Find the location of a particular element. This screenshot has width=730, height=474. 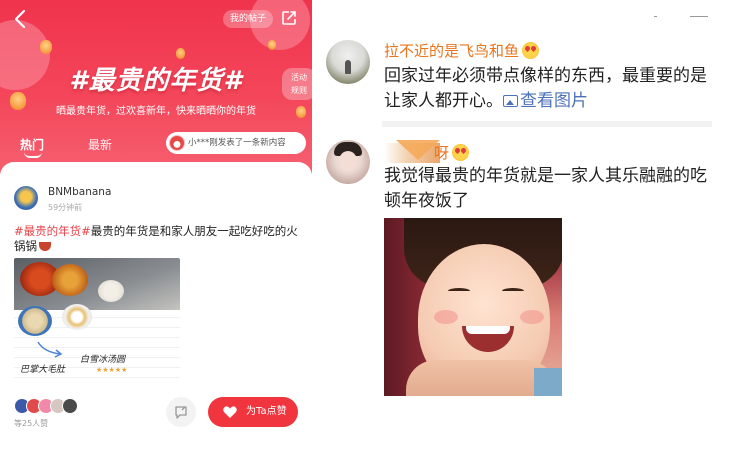

tab-hot: 热门 is located at coordinates (32, 144).